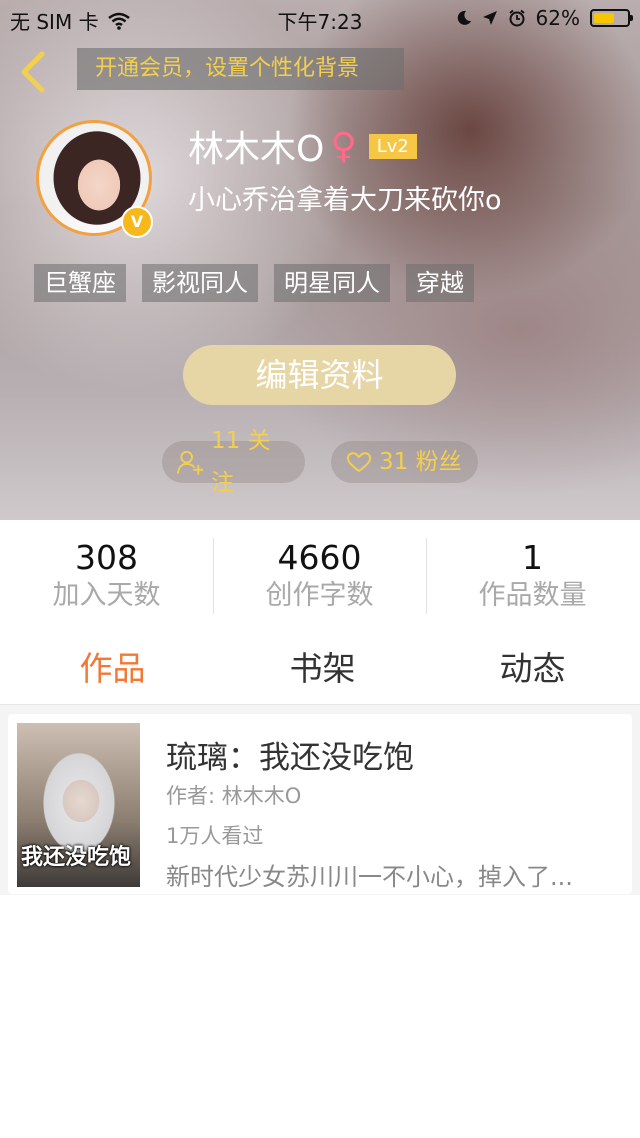 The width and height of the screenshot is (640, 1138). Describe the element at coordinates (532, 666) in the screenshot. I see `tab-activity: 动态` at that location.